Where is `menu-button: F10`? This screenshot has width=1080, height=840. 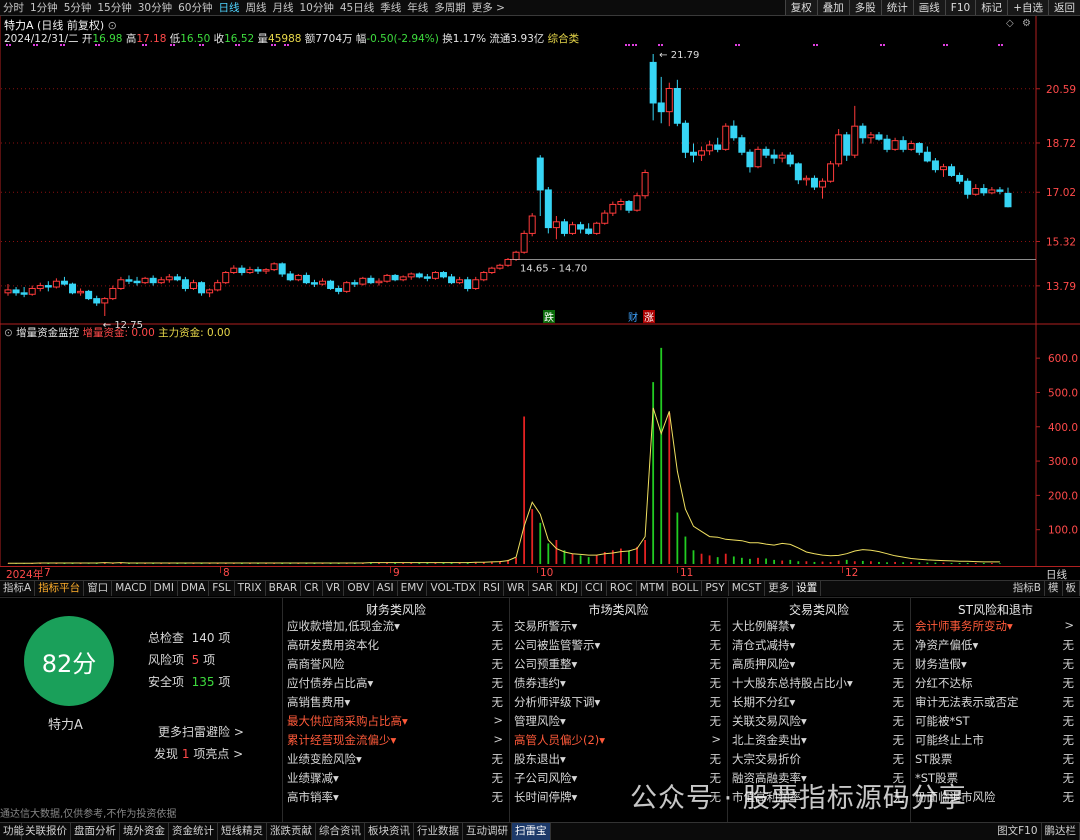 menu-button: F10 is located at coordinates (960, 7).